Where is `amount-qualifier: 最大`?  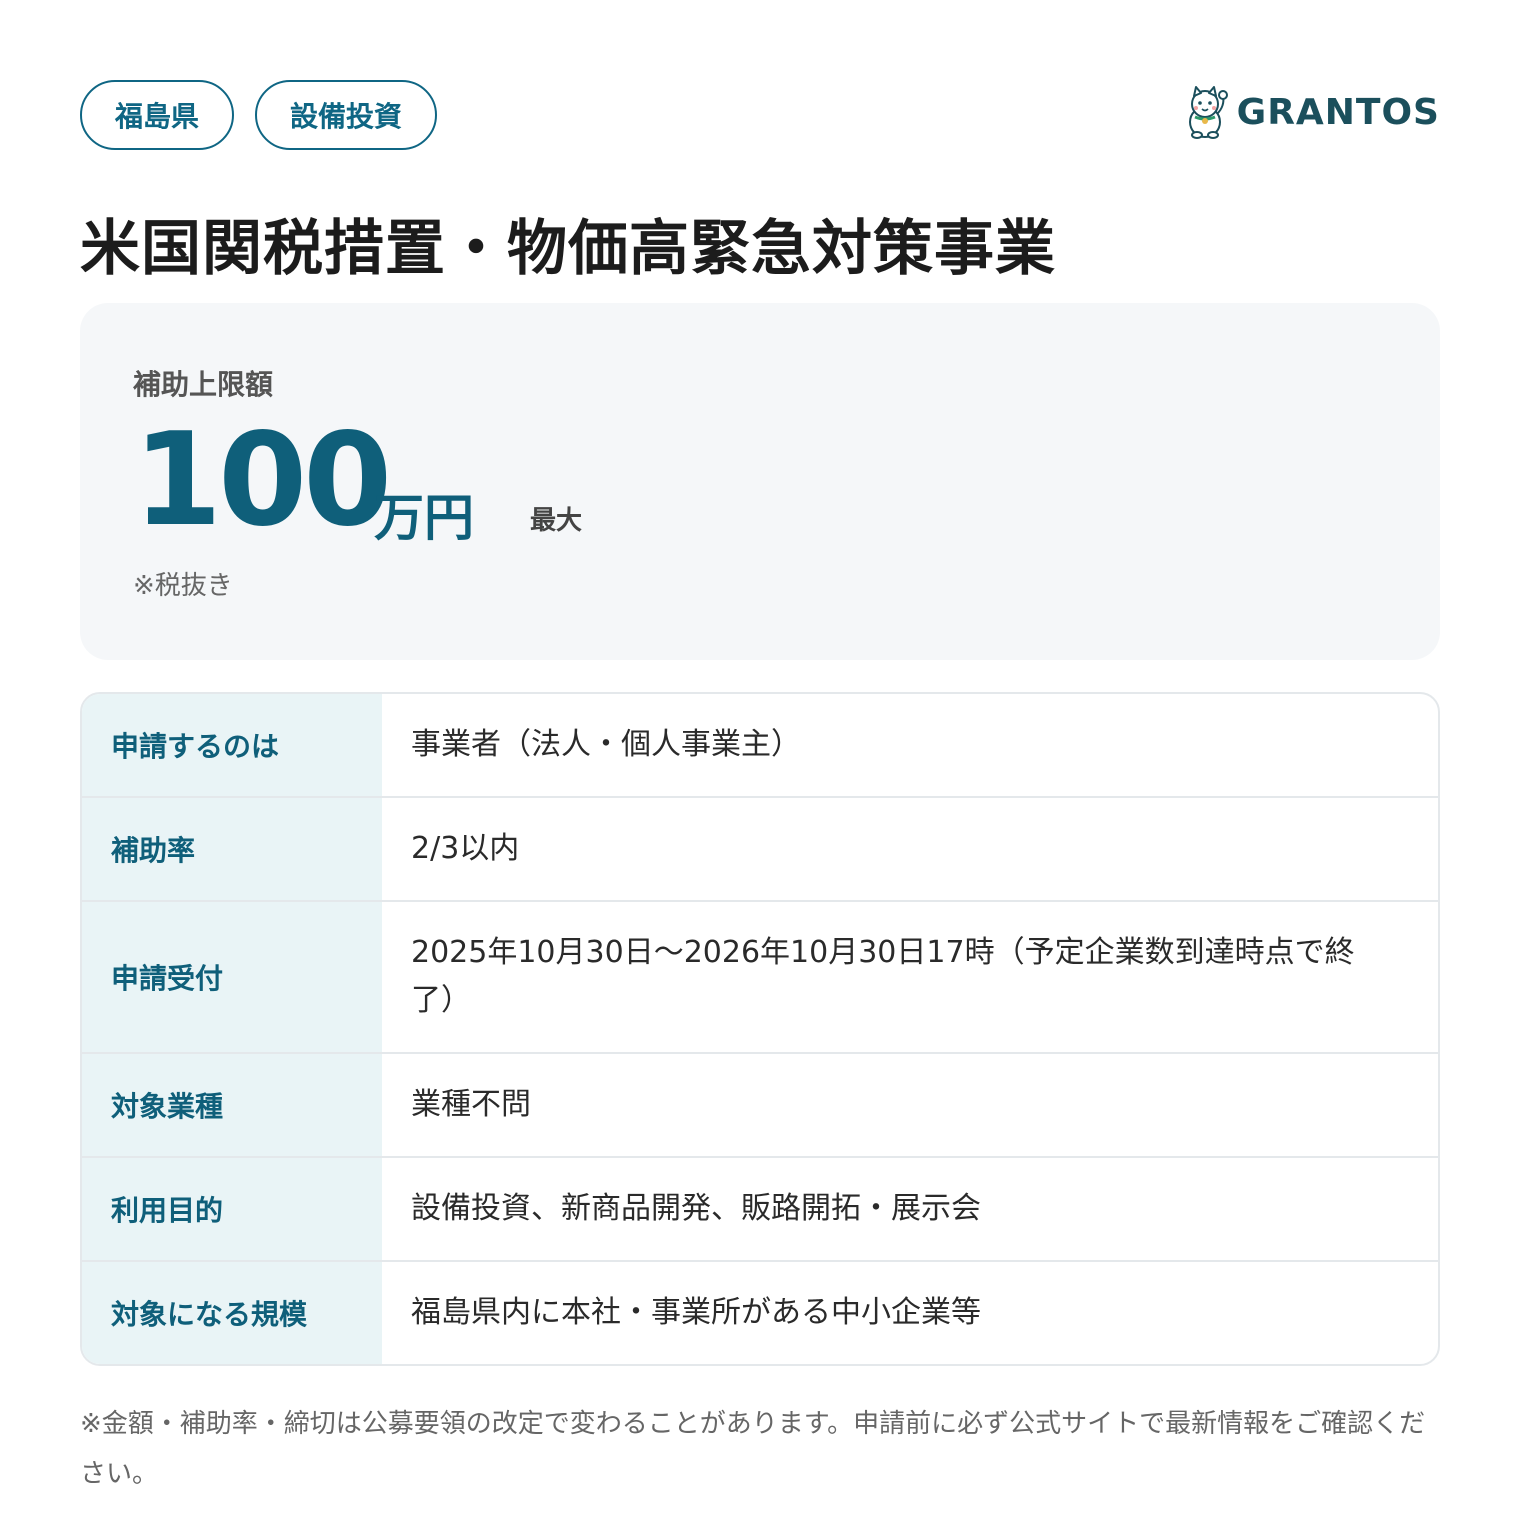
amount-qualifier: 最大 is located at coordinates (556, 521).